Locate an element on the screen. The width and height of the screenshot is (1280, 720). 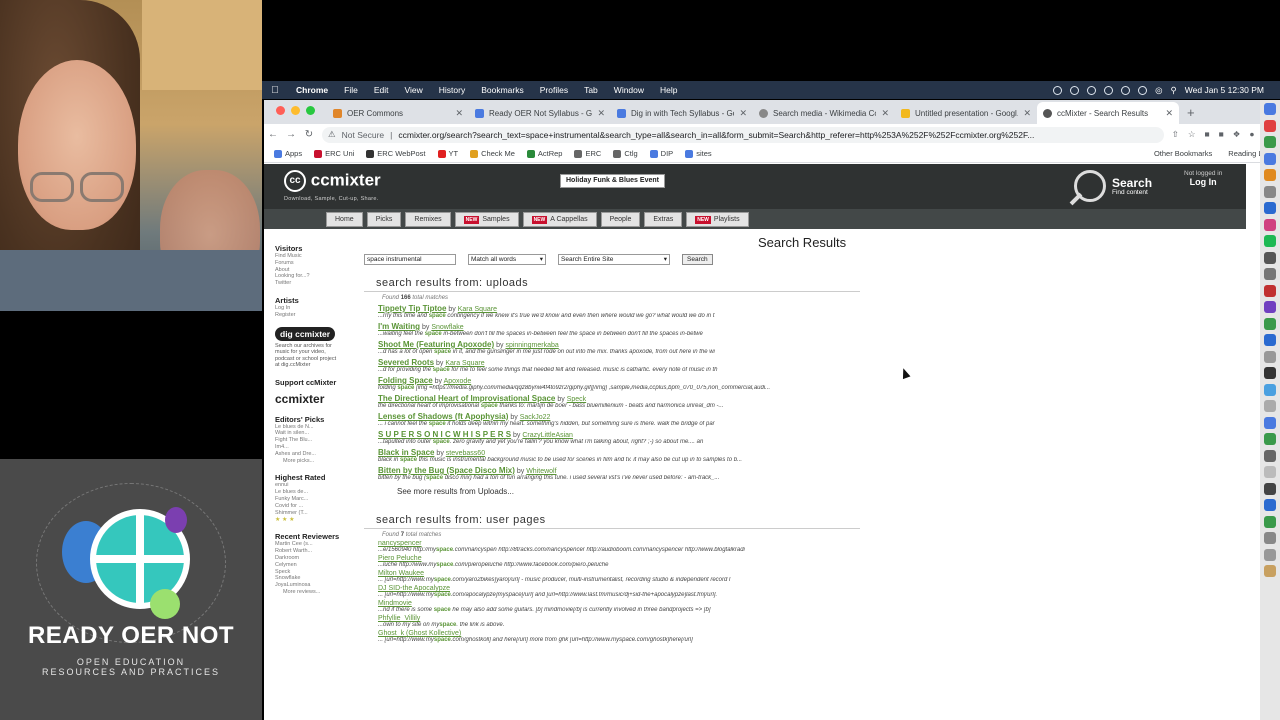
result-artist-link: stevebass60 is located at coordinates (465, 453).